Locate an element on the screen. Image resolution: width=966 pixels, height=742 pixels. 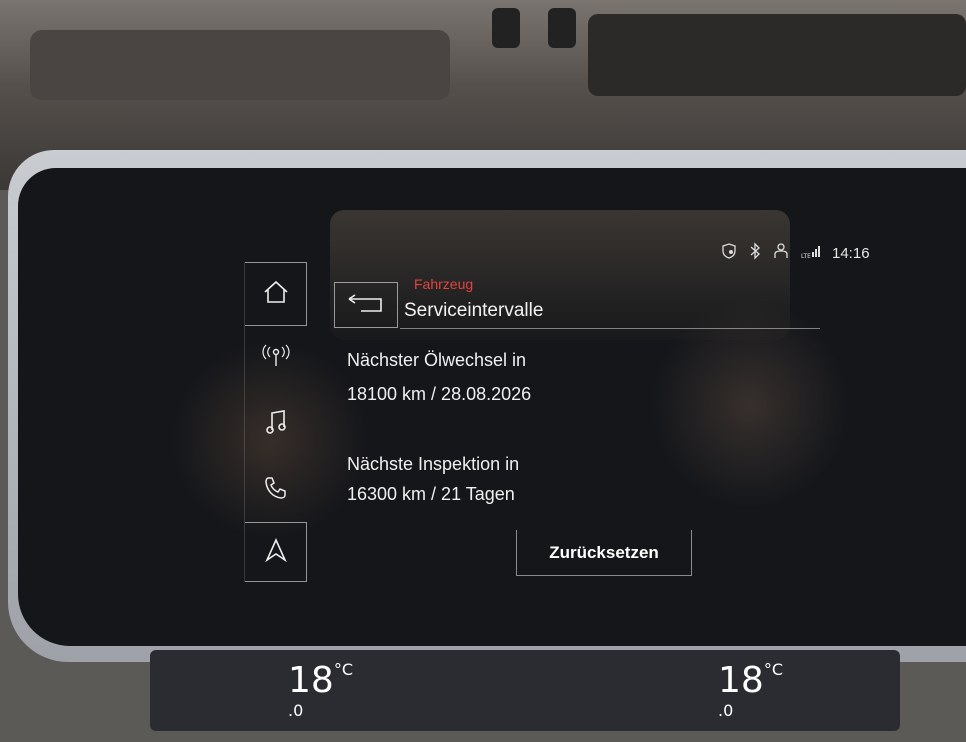
right-temperature: 18°C .0 is located at coordinates (750, 701).